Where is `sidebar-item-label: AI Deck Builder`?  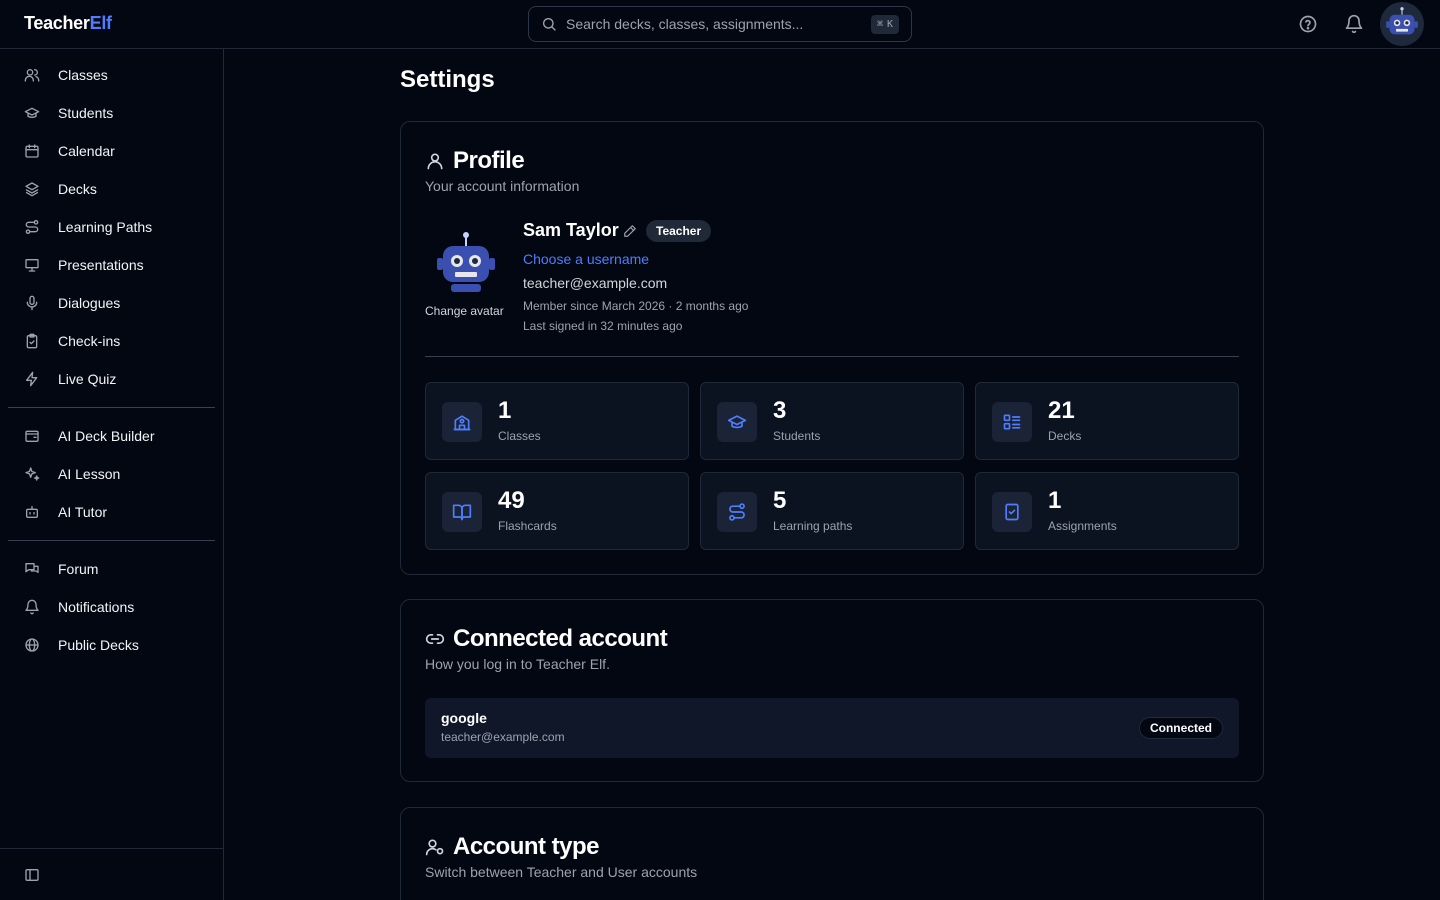
sidebar-item-label: AI Deck Builder is located at coordinates (106, 436).